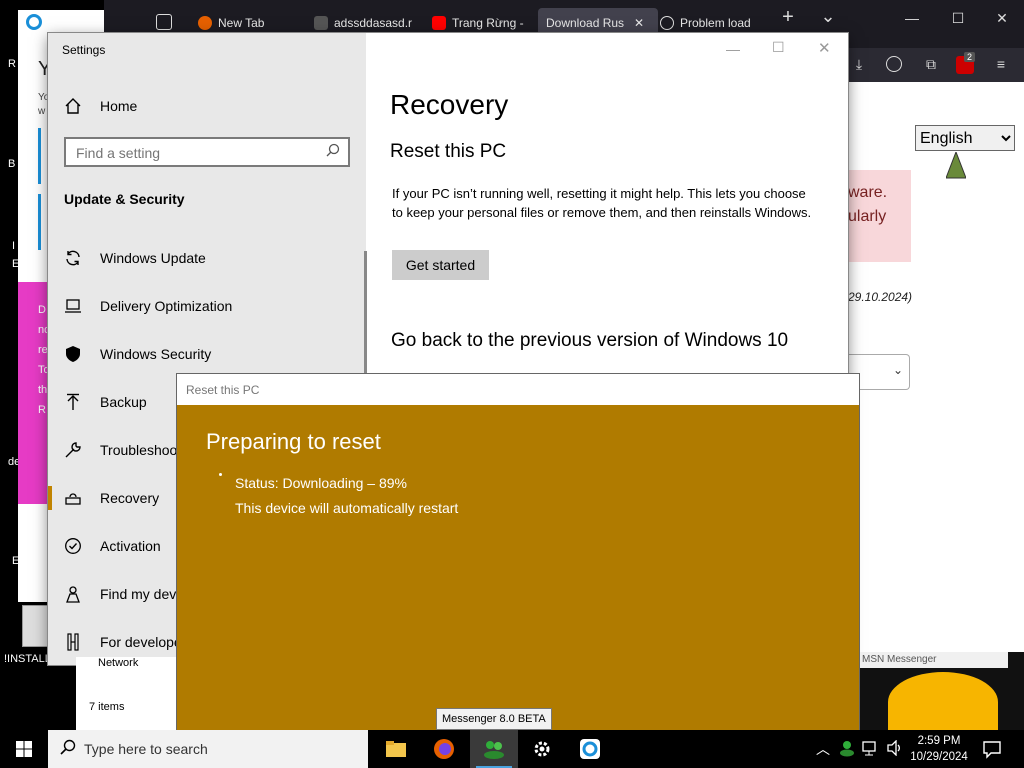 The height and width of the screenshot is (768, 1024). I want to click on page-icon, so click(321, 23).